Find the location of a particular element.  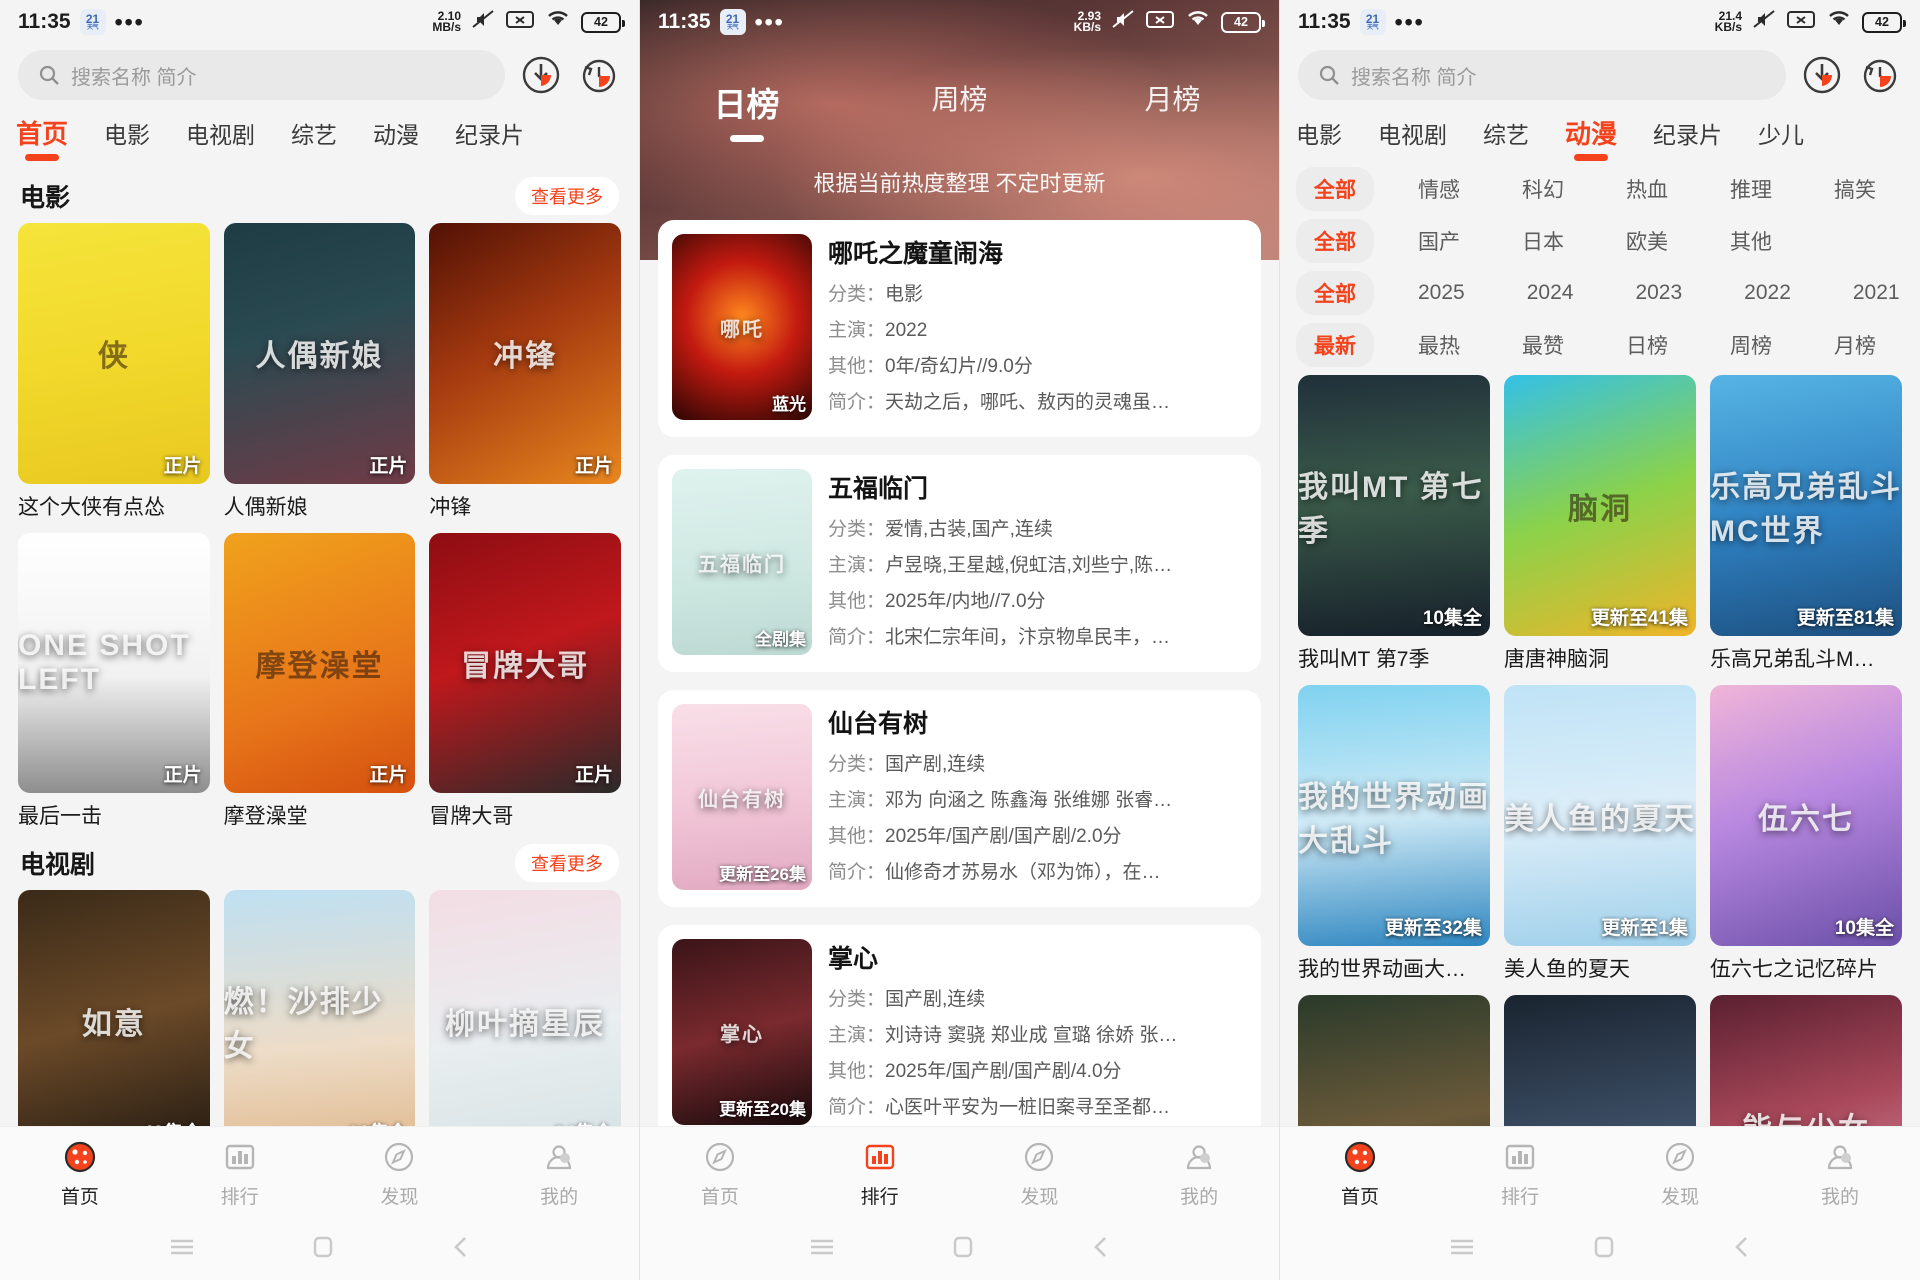

category-tabs: 电影 电视剧 综艺 动漫 纪录片 少儿 is located at coordinates (1600, 136).